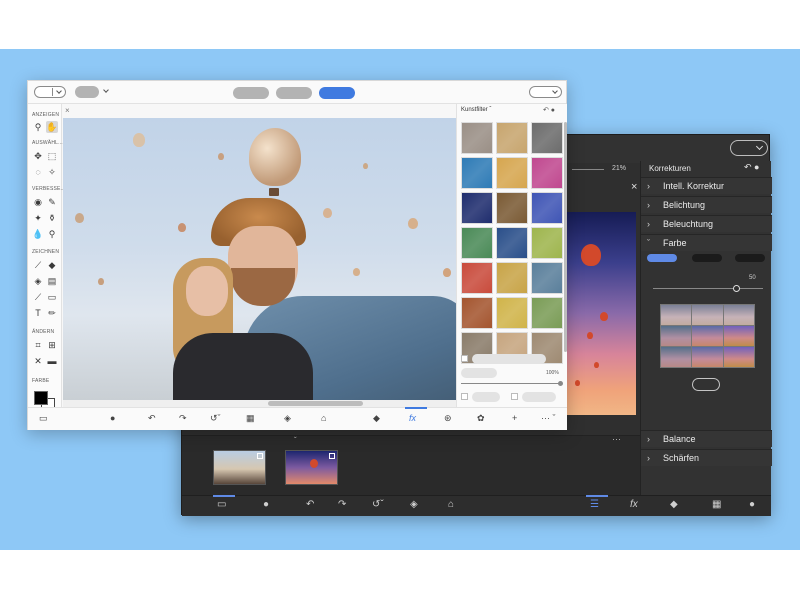 This screenshot has width=800, height=600. I want to click on marquee-tool-icon: ⬚, so click(52, 156).